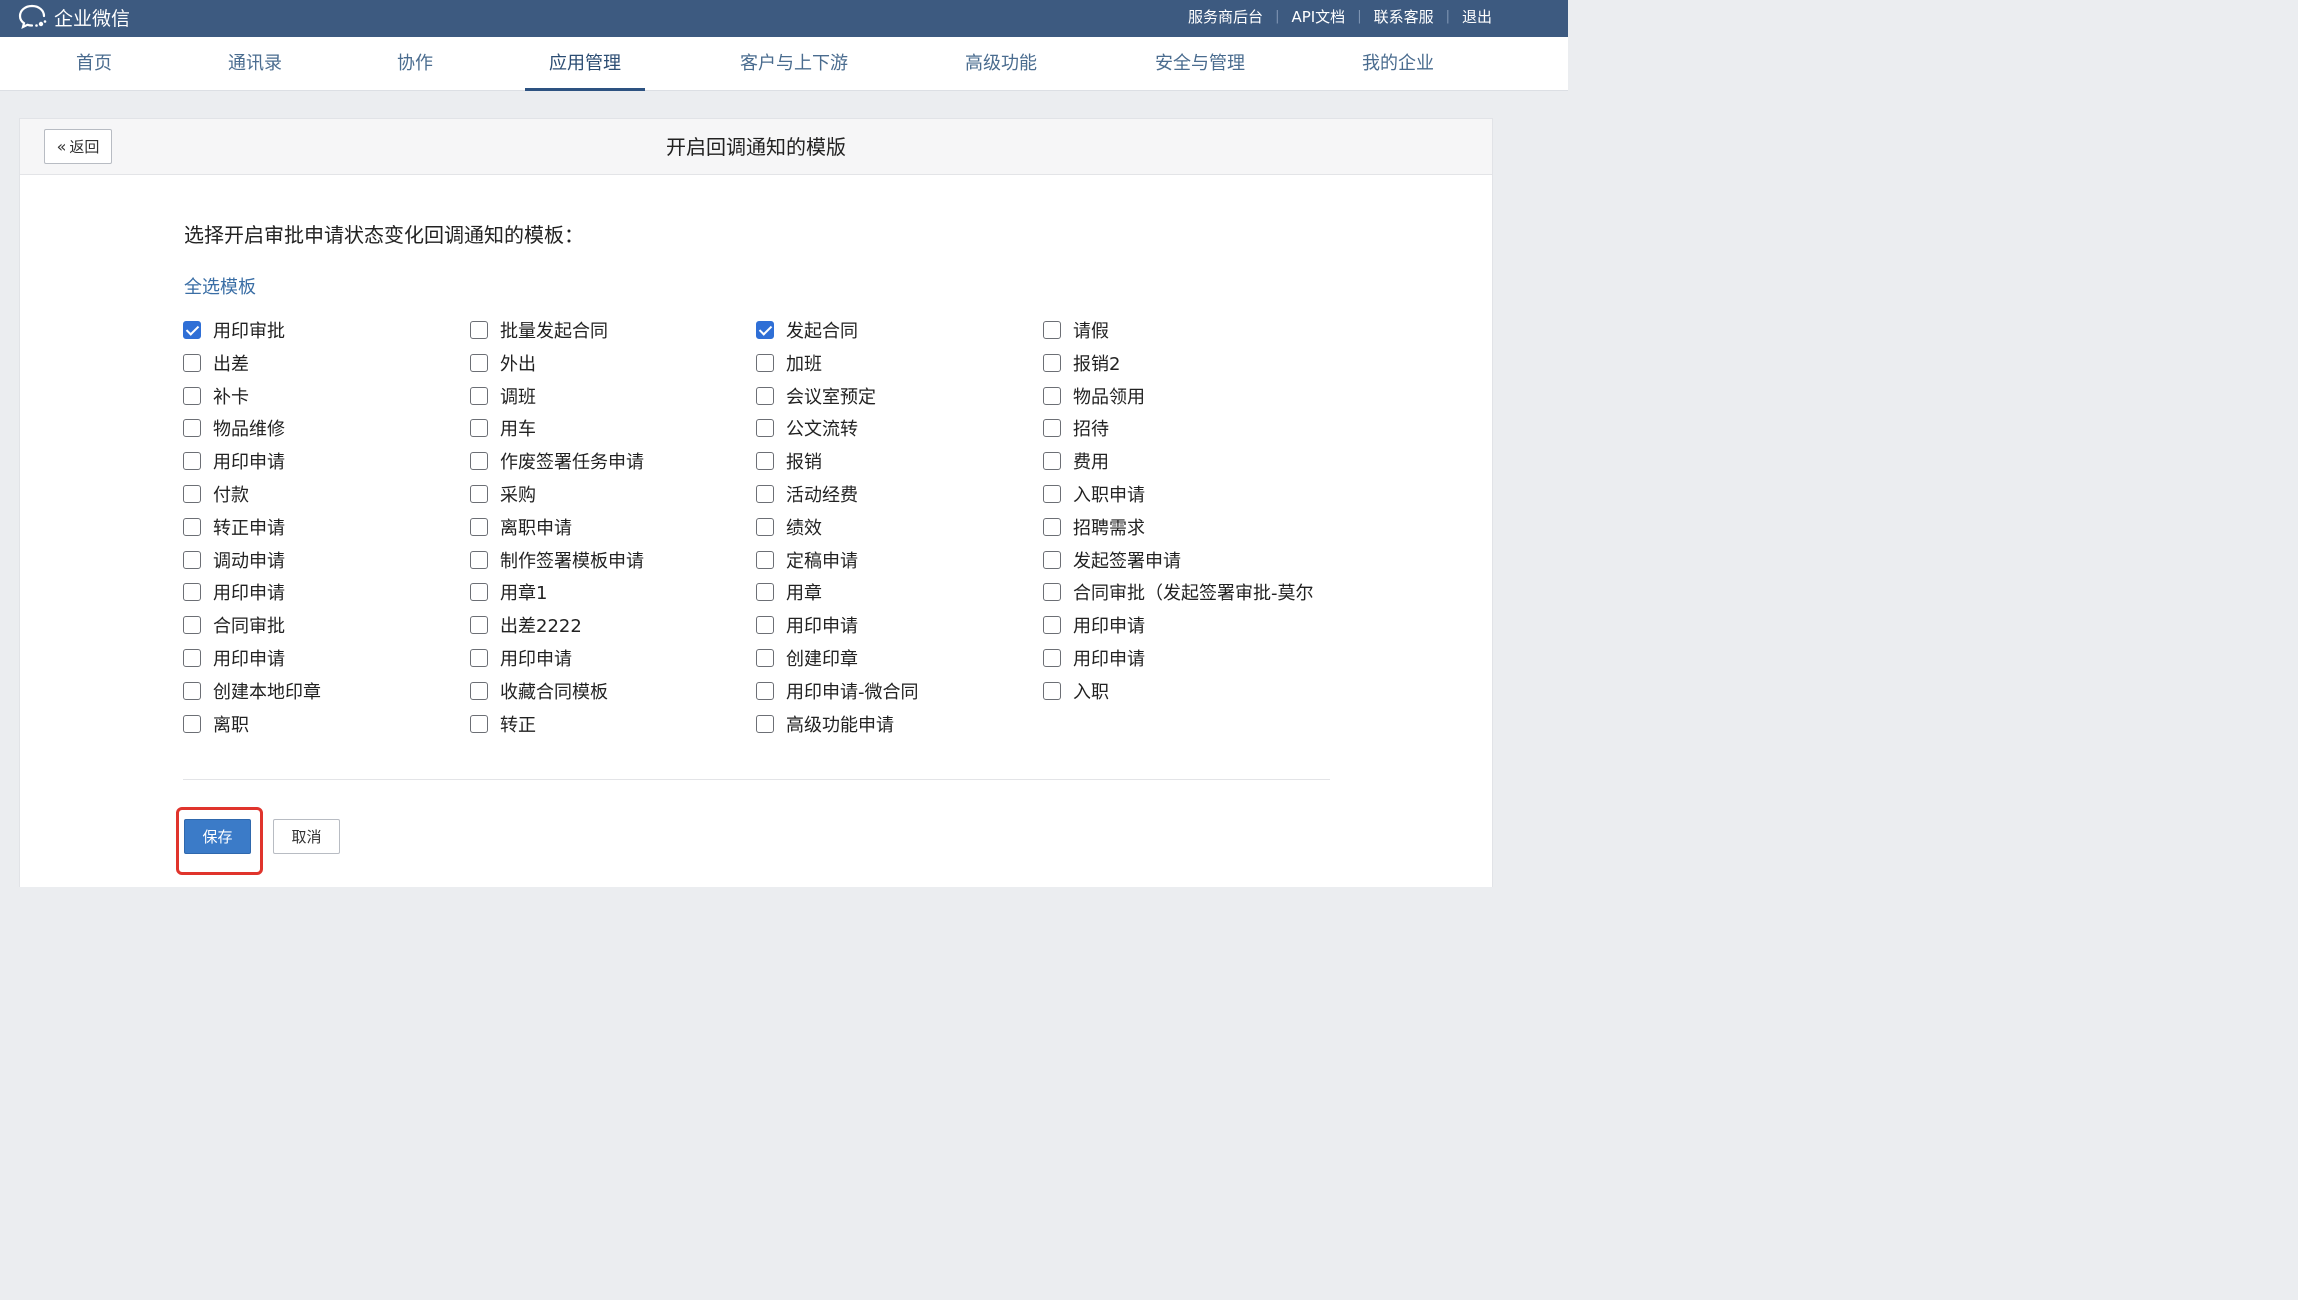  Describe the element at coordinates (1398, 64) in the screenshot. I see `nav-my-company: 我的企业` at that location.